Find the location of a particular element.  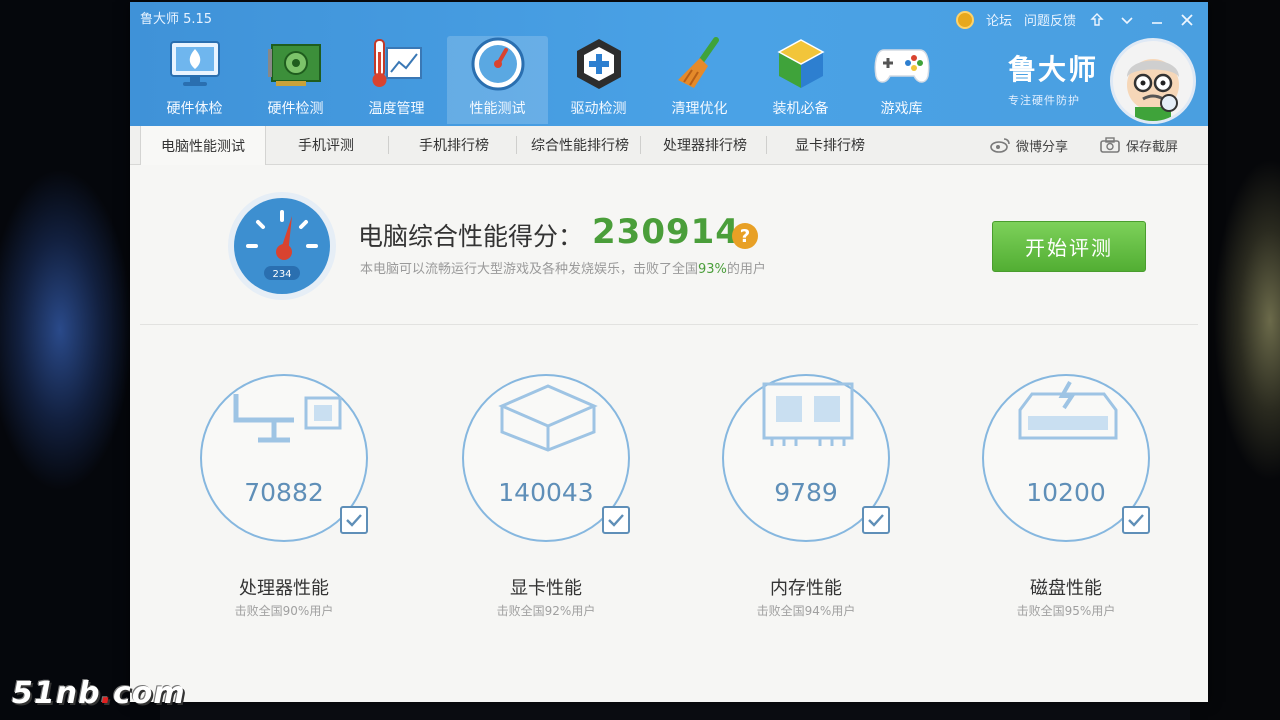

close-icon is located at coordinates (1187, 20).